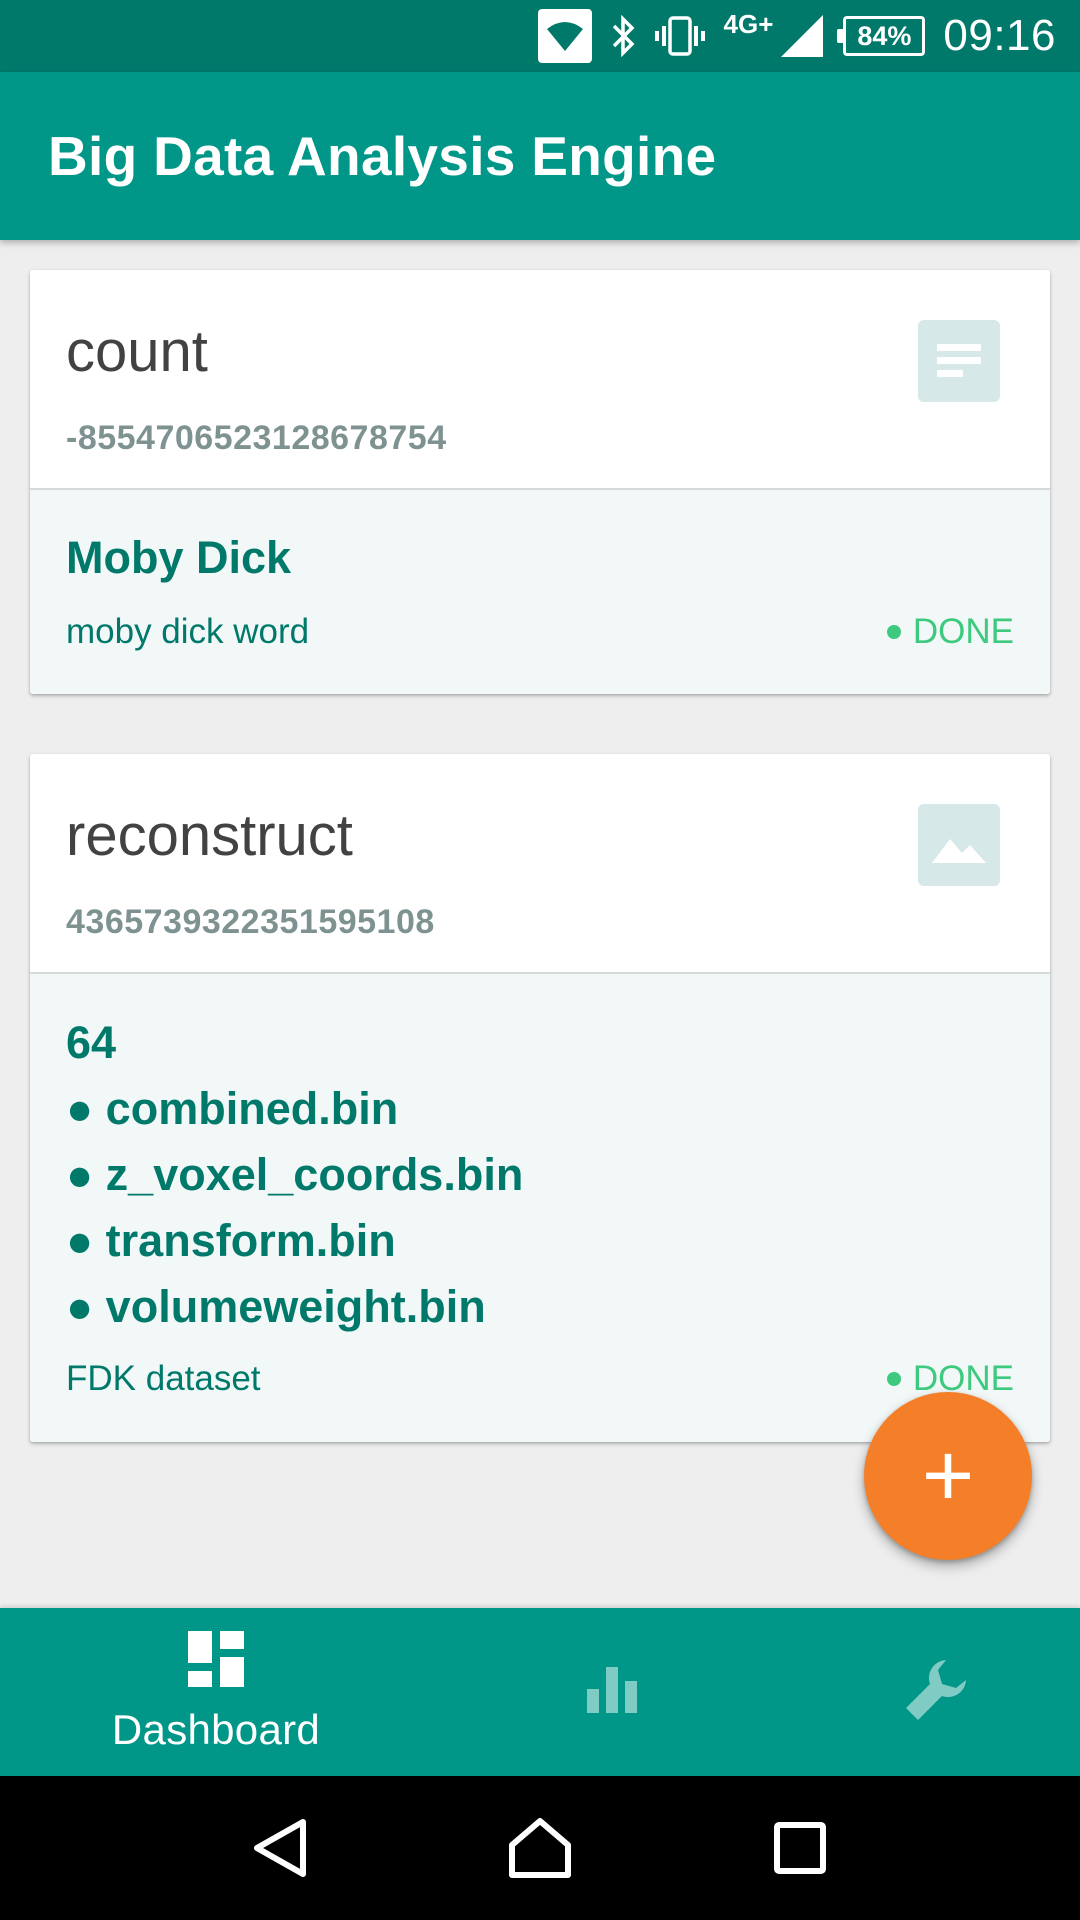 This screenshot has height=1920, width=1080. Describe the element at coordinates (680, 36) in the screenshot. I see `vibrate-icon` at that location.